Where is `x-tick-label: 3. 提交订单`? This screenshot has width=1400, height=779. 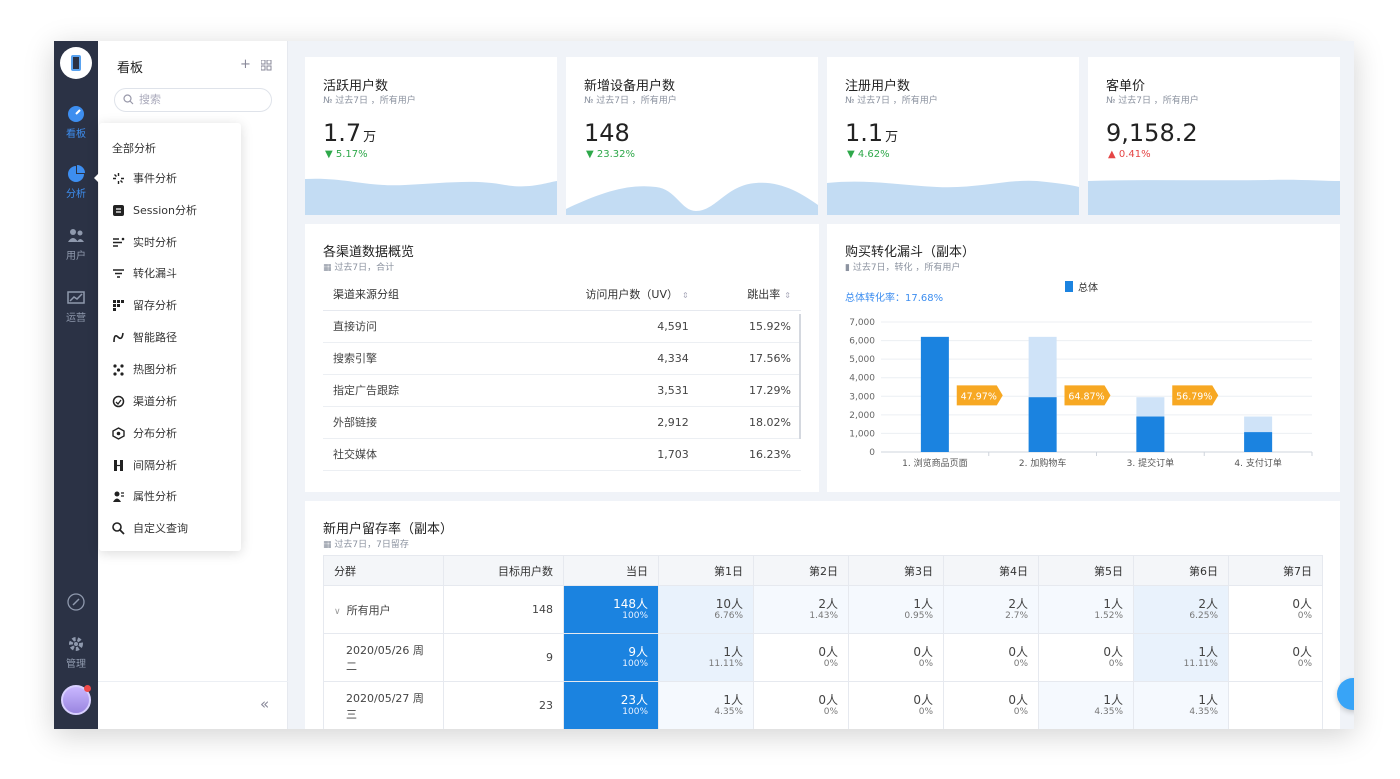 x-tick-label: 3. 提交订单 is located at coordinates (1150, 463).